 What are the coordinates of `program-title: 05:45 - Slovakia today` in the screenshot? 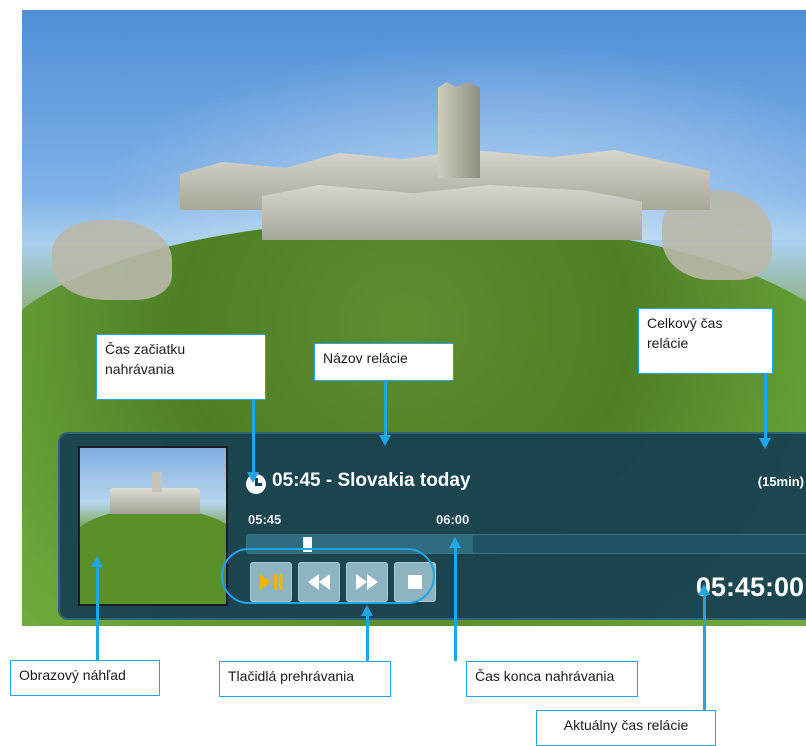 It's located at (371, 480).